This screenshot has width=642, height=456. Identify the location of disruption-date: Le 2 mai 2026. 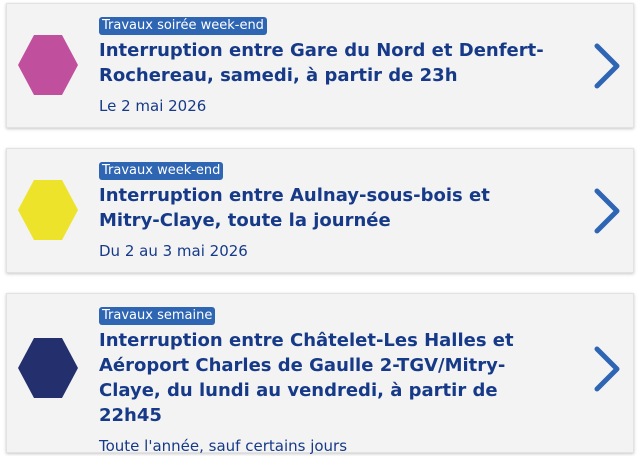
(153, 106).